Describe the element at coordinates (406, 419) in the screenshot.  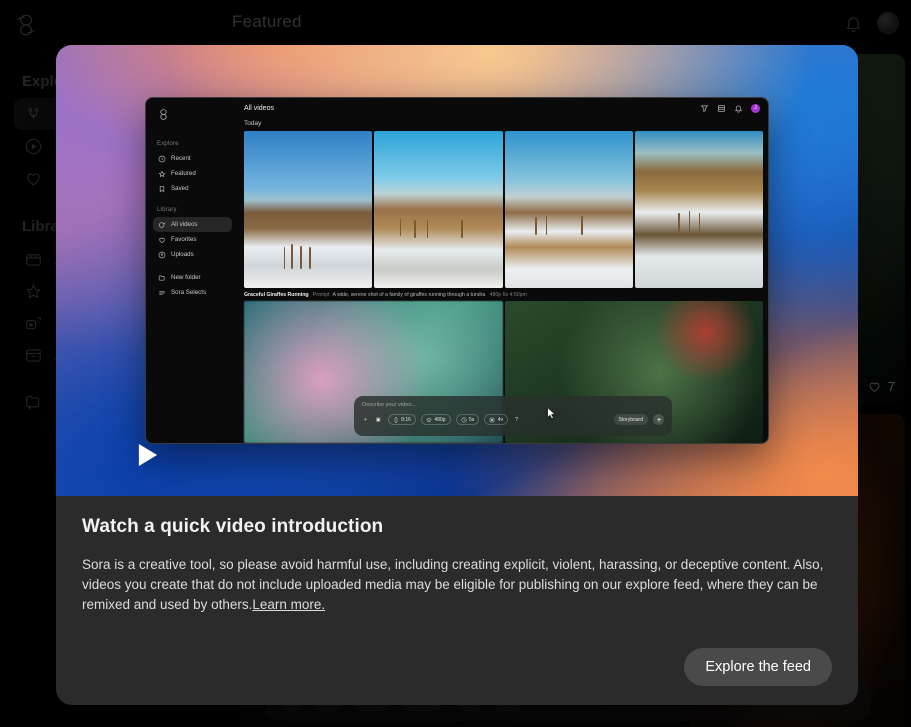
I see `aspect-ratio-value: 9:16` at that location.